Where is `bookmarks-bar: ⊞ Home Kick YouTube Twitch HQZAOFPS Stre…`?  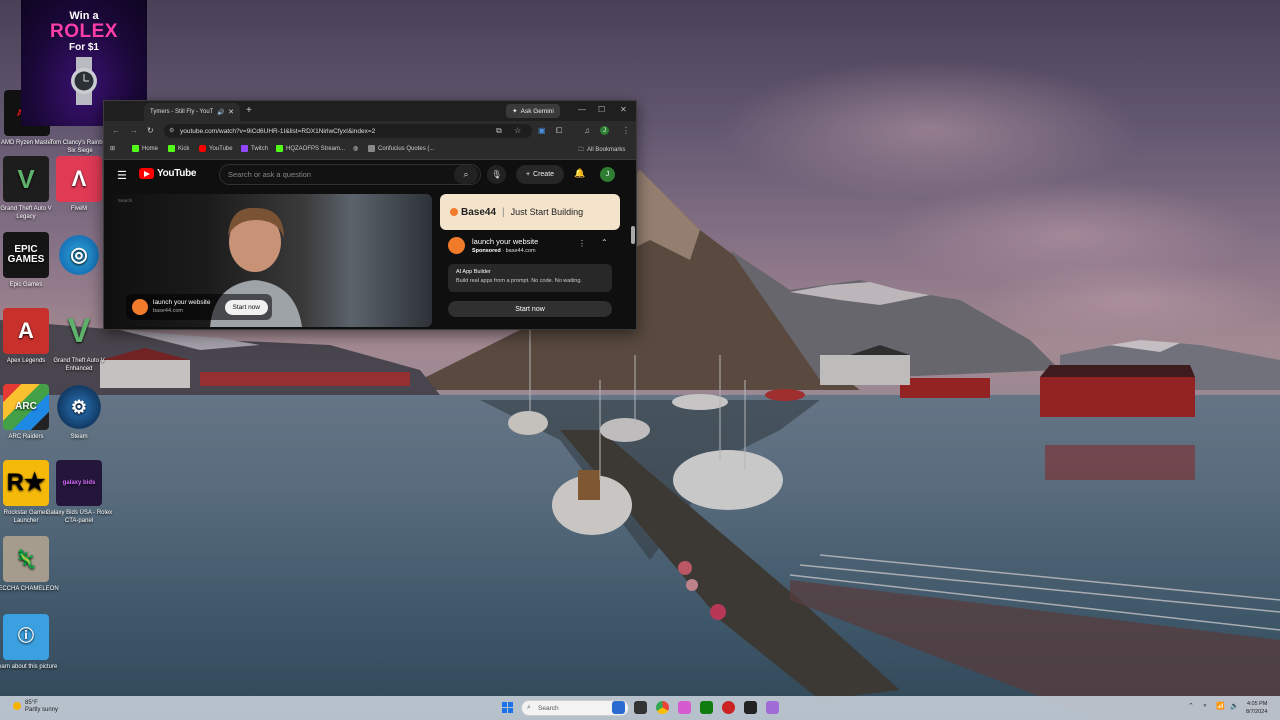 bookmarks-bar: ⊞ Home Kick YouTube Twitch HQZAOFPS Stre… is located at coordinates (370, 150).